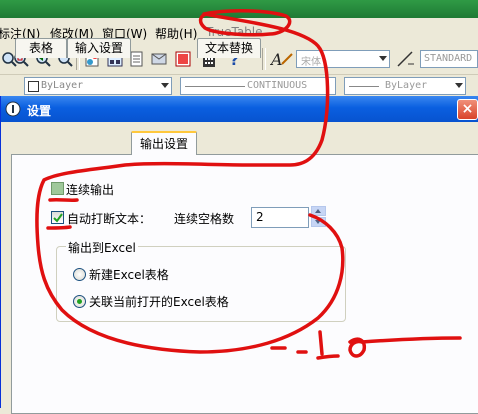  I want to click on tab-table: 表格, so click(41, 48).